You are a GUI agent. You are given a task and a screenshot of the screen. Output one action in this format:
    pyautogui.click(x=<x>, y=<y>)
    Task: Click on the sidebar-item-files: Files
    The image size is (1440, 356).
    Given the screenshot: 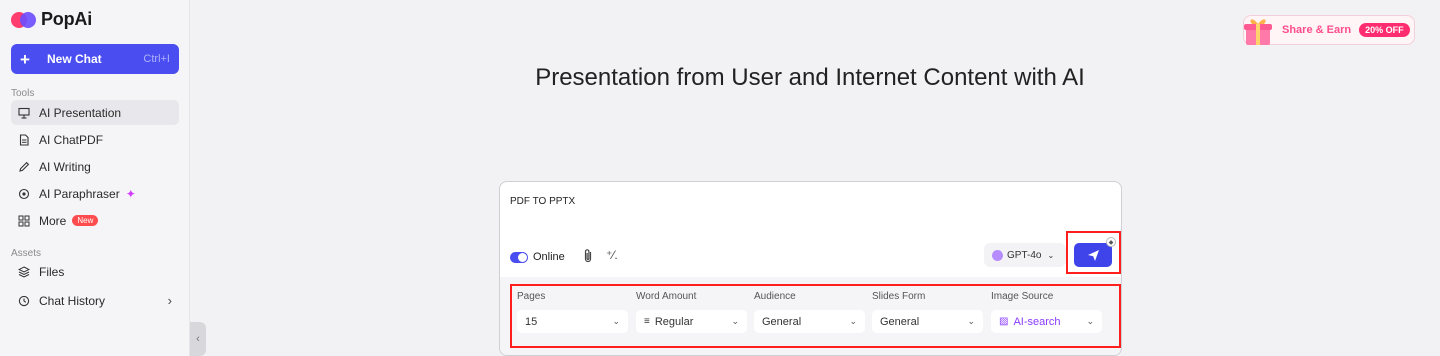 What is the action you would take?
    pyautogui.click(x=95, y=271)
    